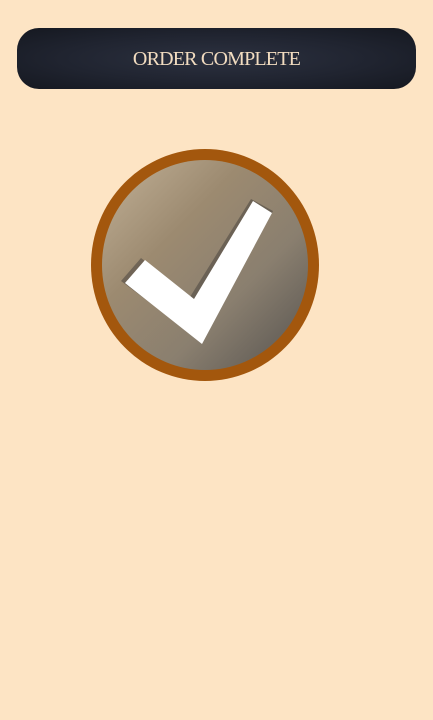 The image size is (433, 720). I want to click on page-title: ORDER COMPLETE, so click(216, 59).